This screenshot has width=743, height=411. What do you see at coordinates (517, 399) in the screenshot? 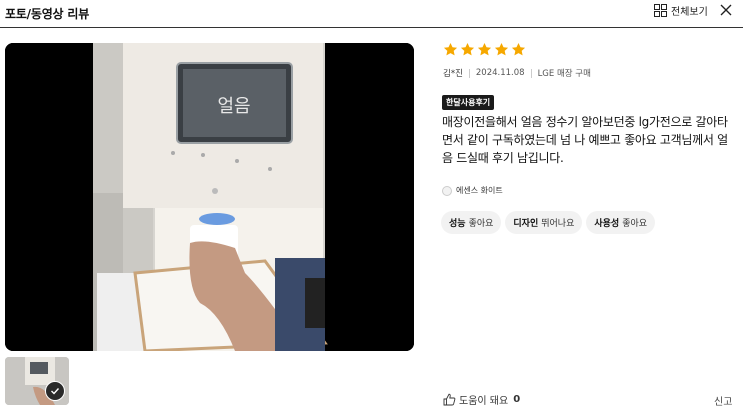
I see `helpful-count: 0` at bounding box center [517, 399].